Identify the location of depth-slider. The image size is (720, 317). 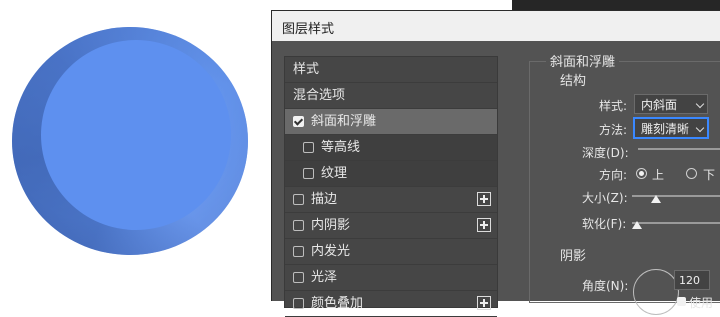
(679, 149).